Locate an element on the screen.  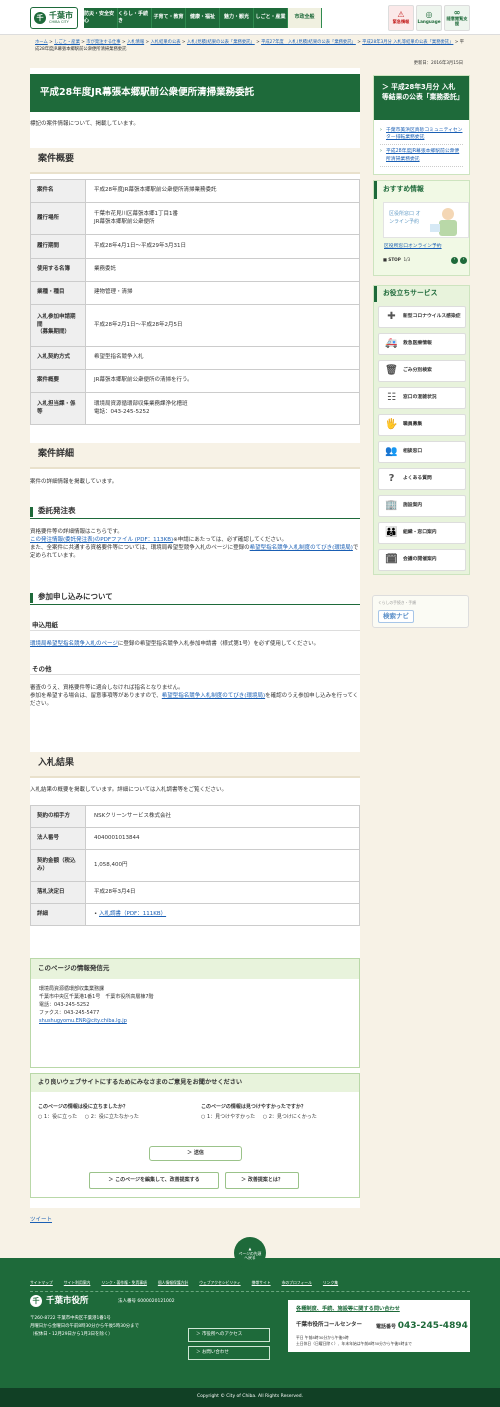
gnav-item-childcare: 子育て・教育 is located at coordinates (169, 18).